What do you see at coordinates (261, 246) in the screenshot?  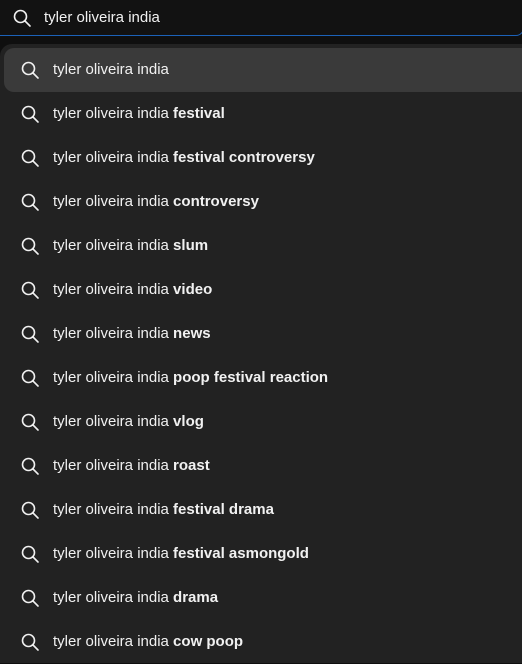 I see `suggestion-item: tyler oliveira india slum` at bounding box center [261, 246].